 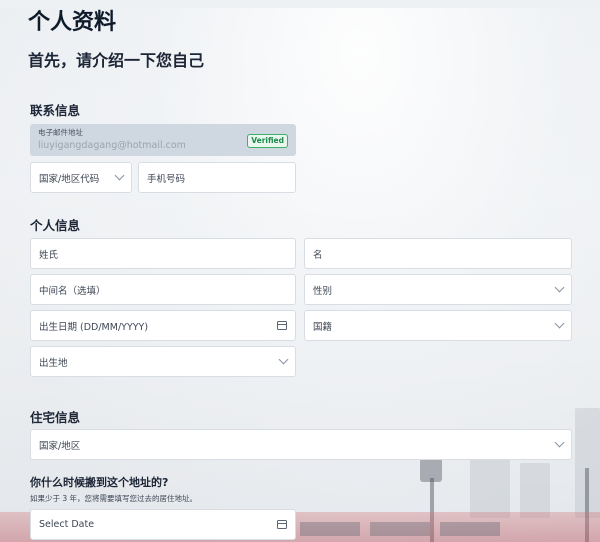 I want to click on residence-section-title: 住宅信息, so click(x=55, y=417).